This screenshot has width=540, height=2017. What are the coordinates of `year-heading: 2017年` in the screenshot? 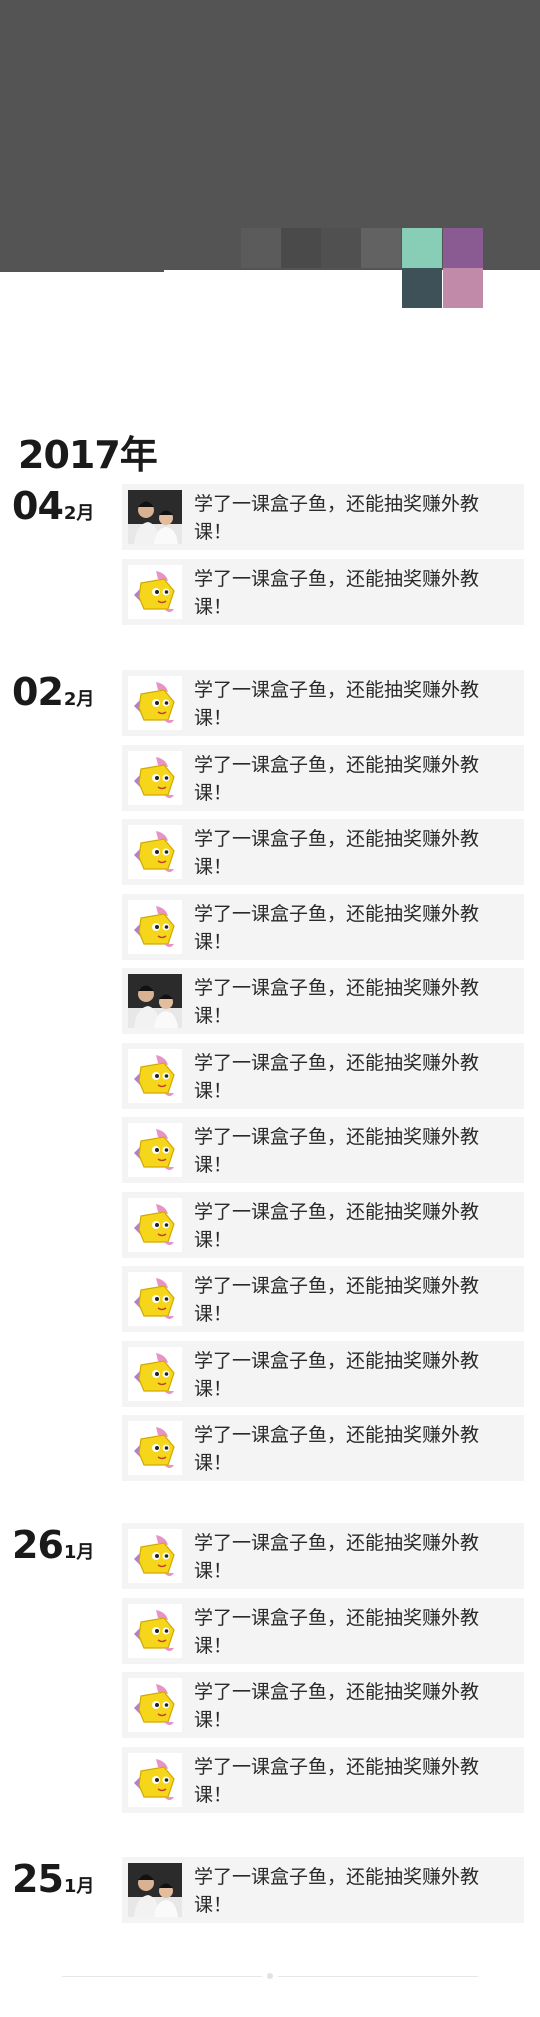 It's located at (88, 455).